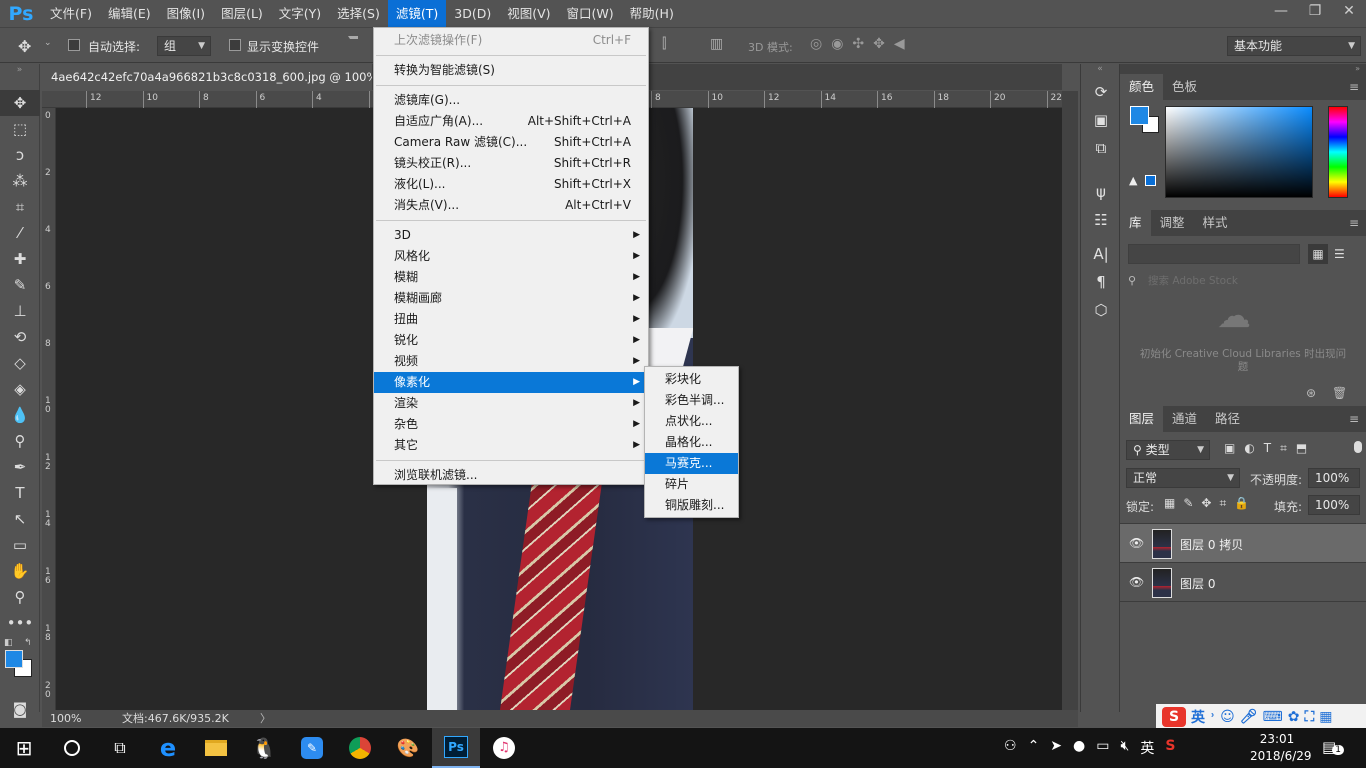 This screenshot has width=1366, height=768. I want to click on menu-item: 风格化 ▶, so click(511, 256).